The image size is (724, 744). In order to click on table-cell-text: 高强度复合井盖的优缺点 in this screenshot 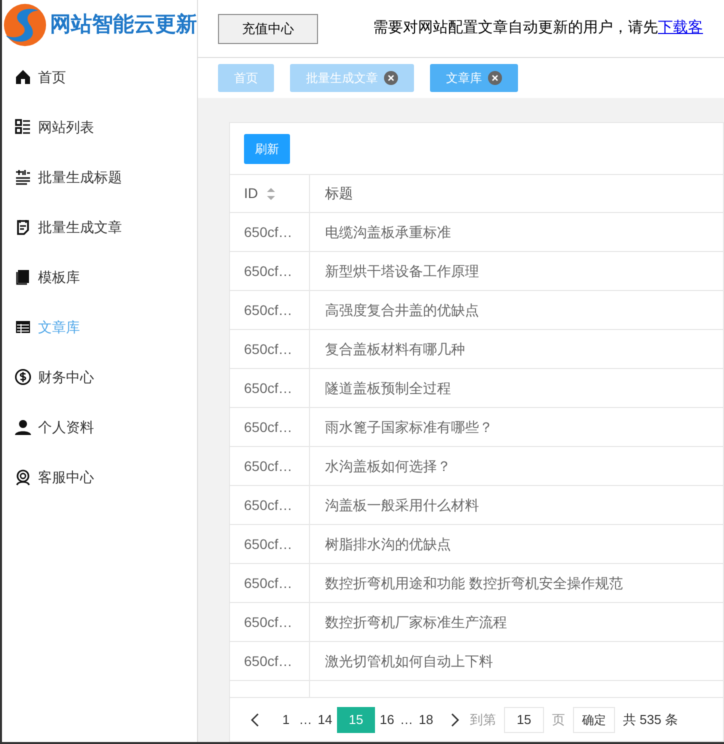, I will do `click(402, 310)`.